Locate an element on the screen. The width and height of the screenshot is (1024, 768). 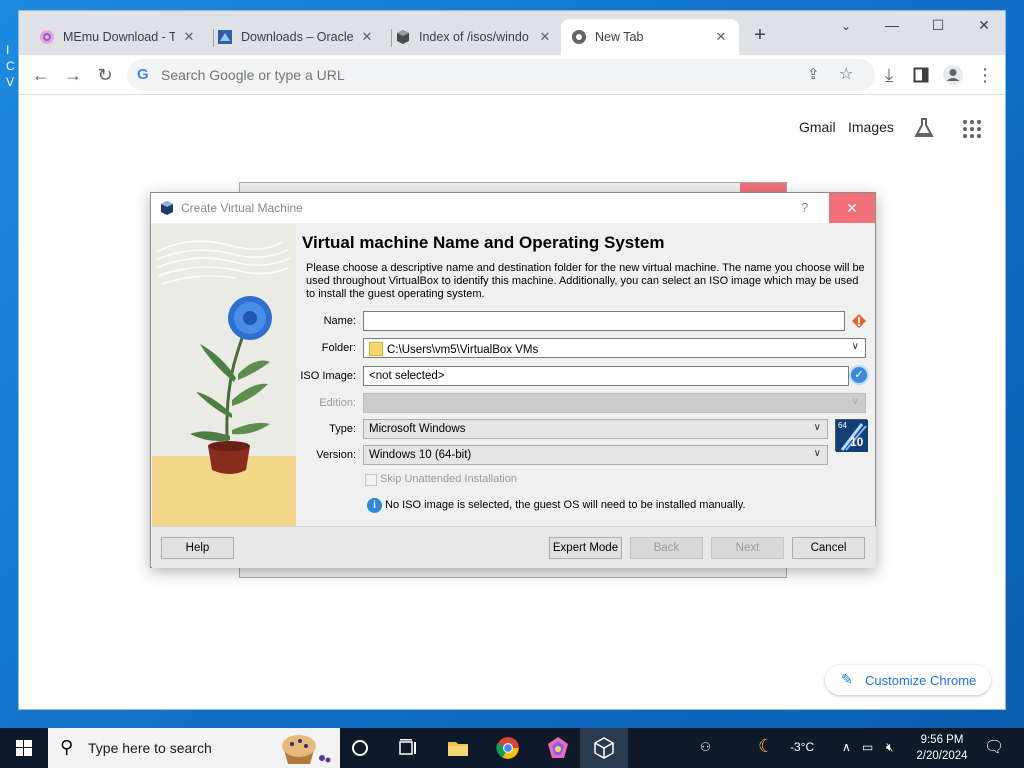
type-value: Microsoft Windows is located at coordinates (417, 429).